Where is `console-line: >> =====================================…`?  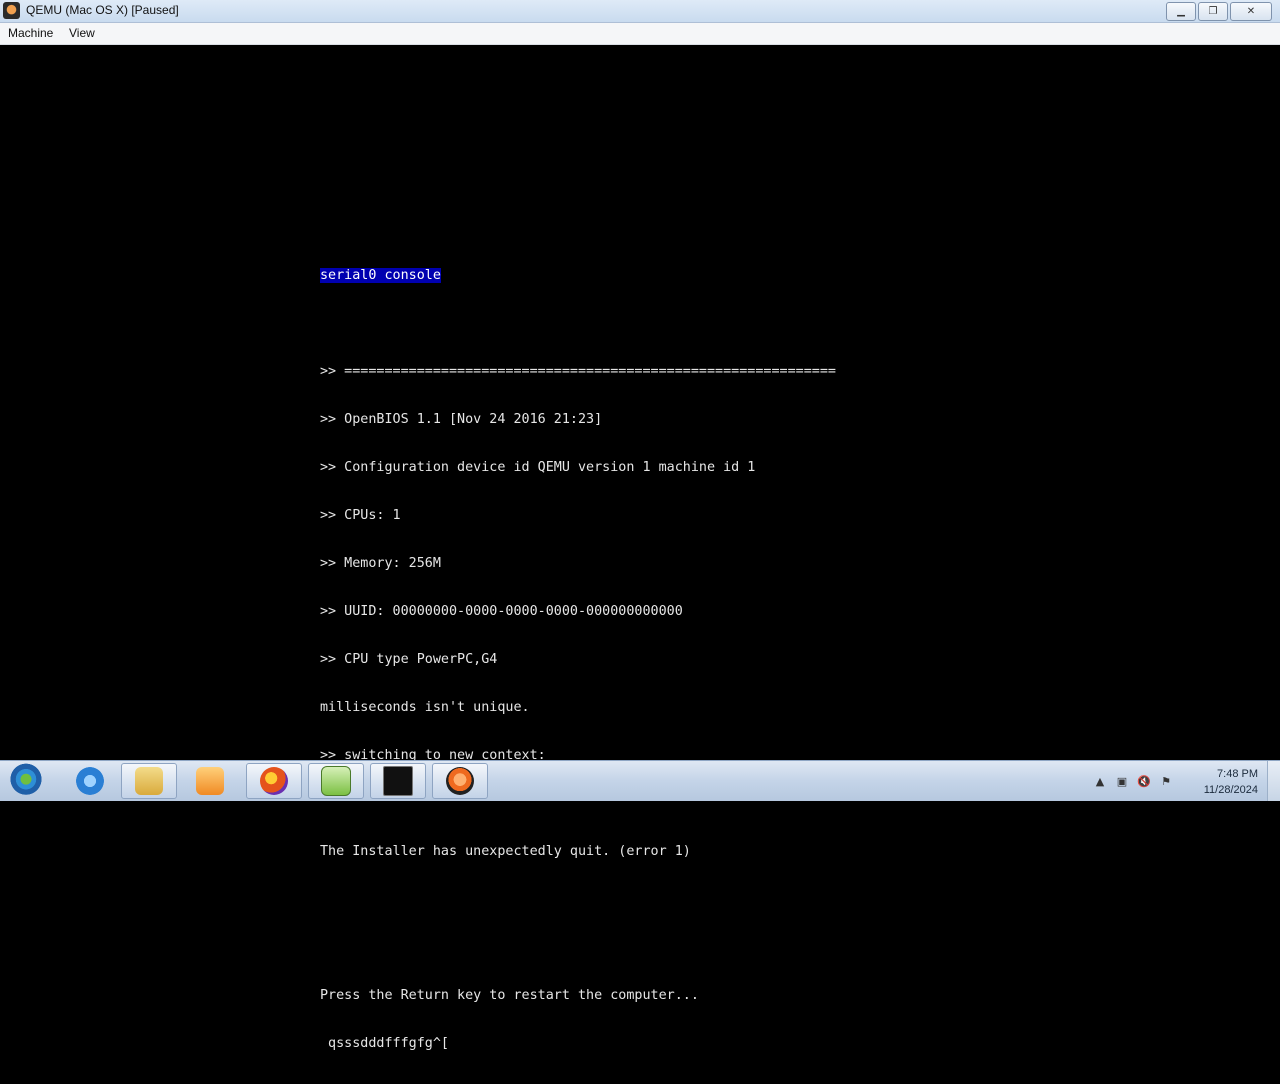
console-line: >> =====================================… is located at coordinates (578, 371).